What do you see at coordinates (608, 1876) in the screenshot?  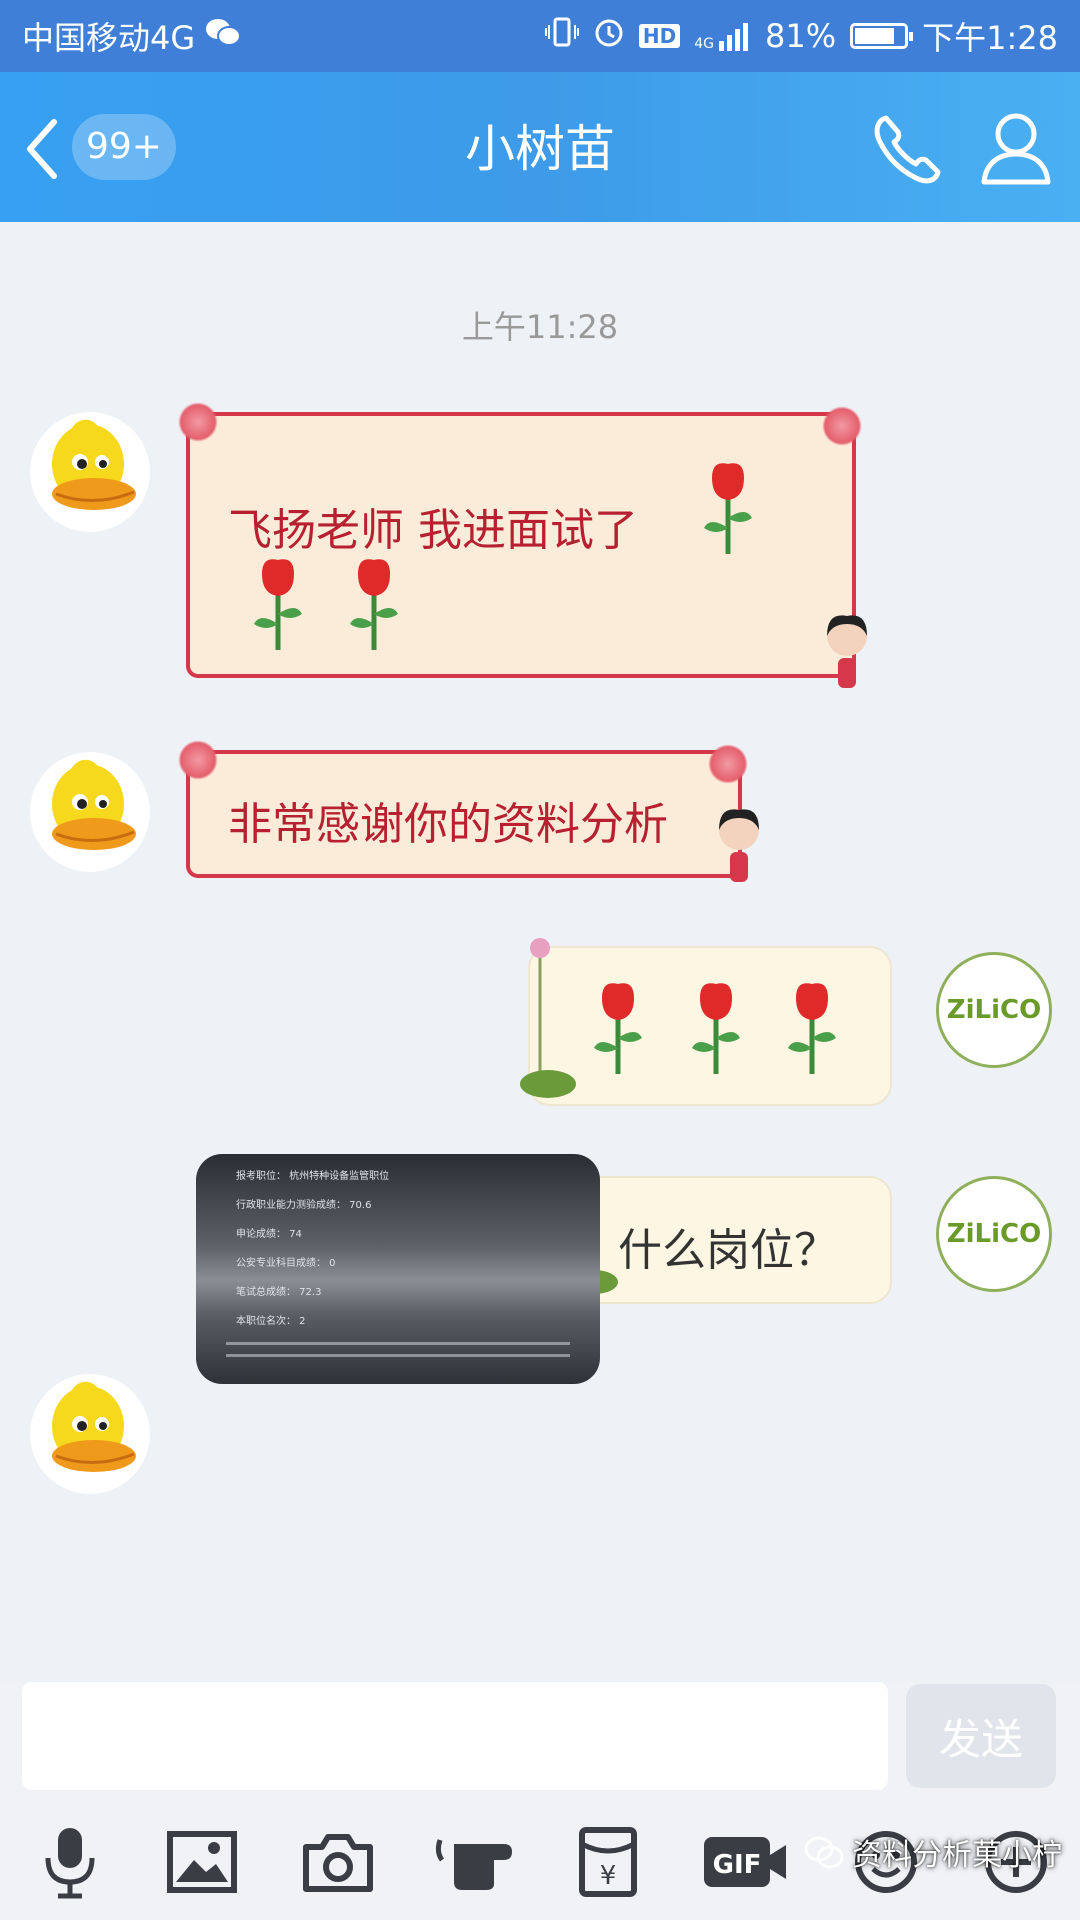 I see `yen-label: ¥` at bounding box center [608, 1876].